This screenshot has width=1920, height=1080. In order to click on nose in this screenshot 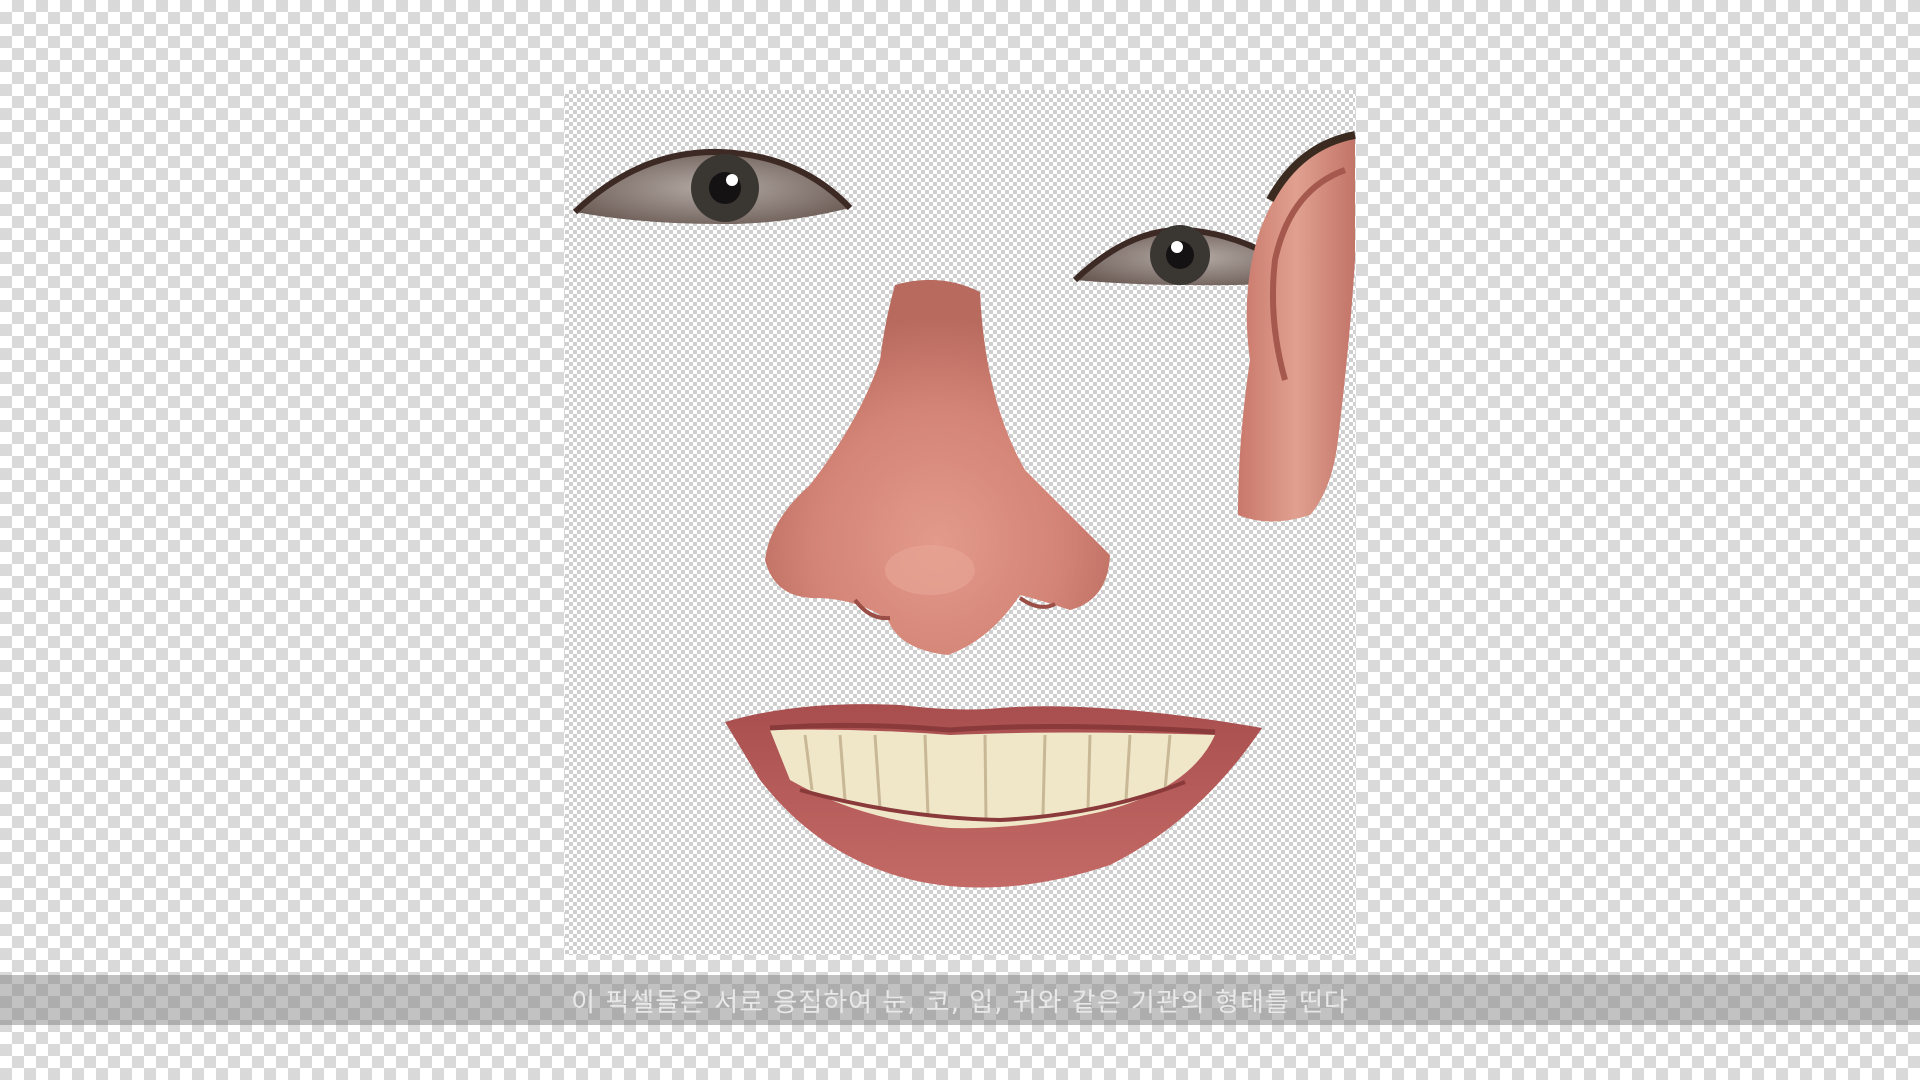, I will do `click(937, 467)`.